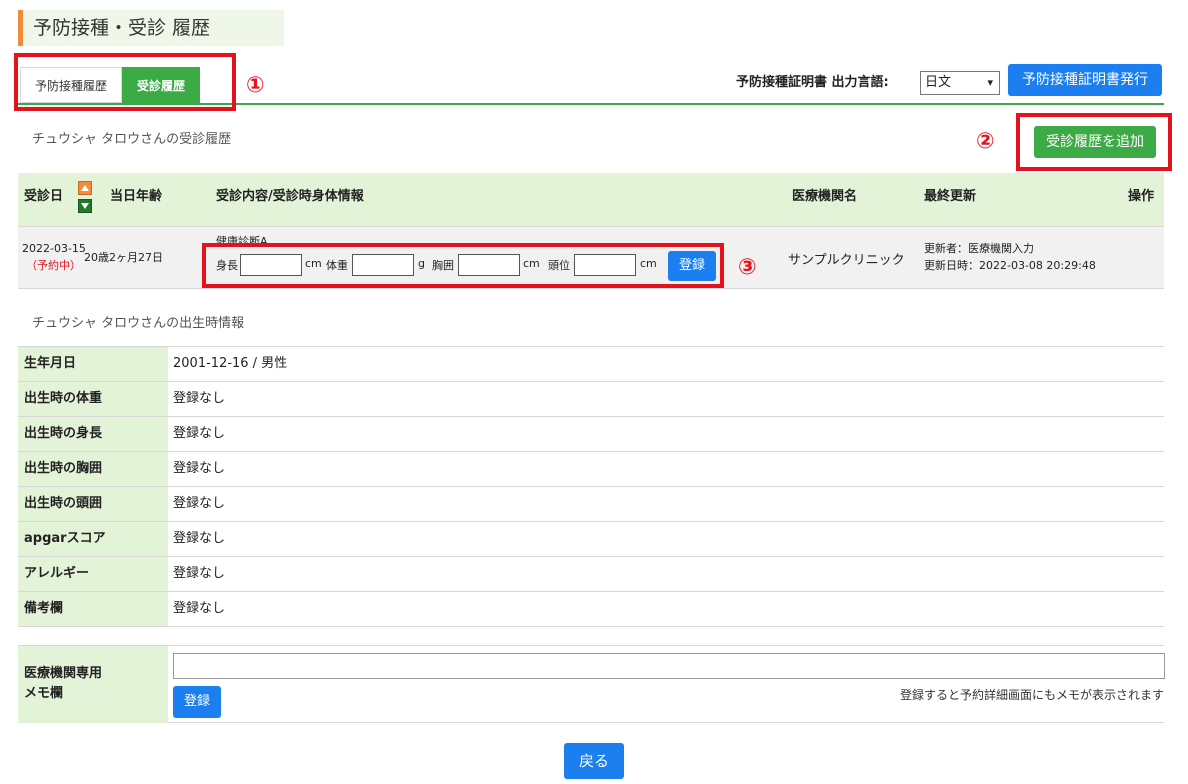 The image size is (1188, 784). What do you see at coordinates (591, 364) in the screenshot?
I see `table-row: 生年月日 2001-12-16 / 男性` at bounding box center [591, 364].